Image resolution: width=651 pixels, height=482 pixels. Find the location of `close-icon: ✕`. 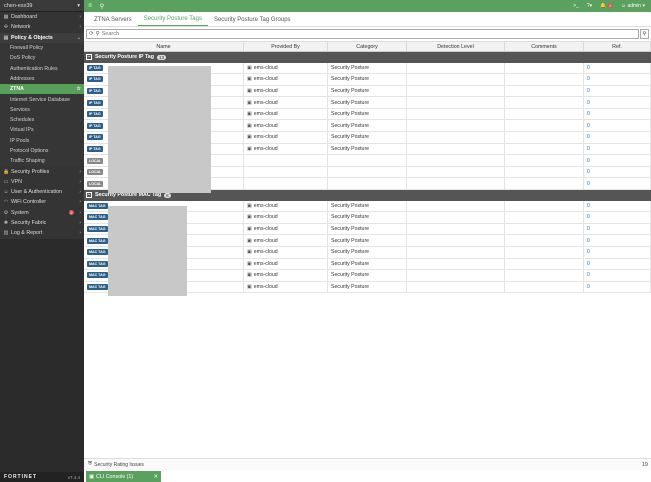

close-icon: ✕ is located at coordinates (157, 477).